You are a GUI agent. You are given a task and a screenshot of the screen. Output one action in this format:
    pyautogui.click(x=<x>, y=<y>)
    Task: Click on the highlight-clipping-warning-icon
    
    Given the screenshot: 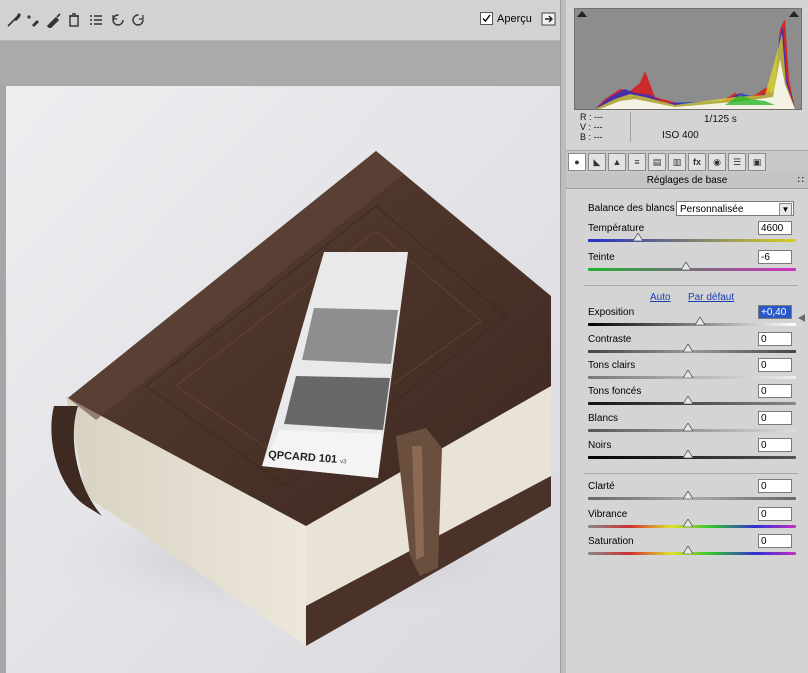 What is the action you would take?
    pyautogui.click(x=794, y=14)
    